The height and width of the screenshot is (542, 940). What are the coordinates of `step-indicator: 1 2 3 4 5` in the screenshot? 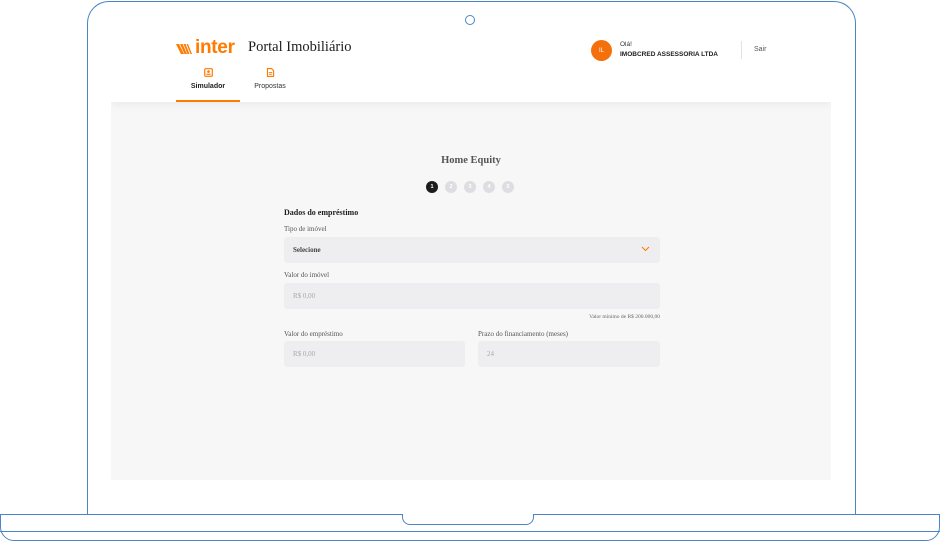 It's located at (473, 187).